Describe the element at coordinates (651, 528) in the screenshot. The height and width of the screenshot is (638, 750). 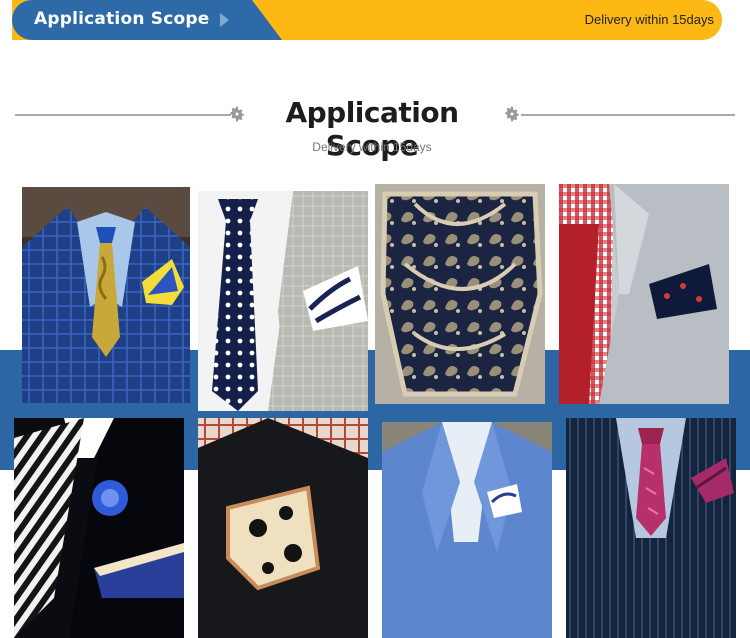
I see `photo-pinstripe-suit-magenta-tie` at that location.